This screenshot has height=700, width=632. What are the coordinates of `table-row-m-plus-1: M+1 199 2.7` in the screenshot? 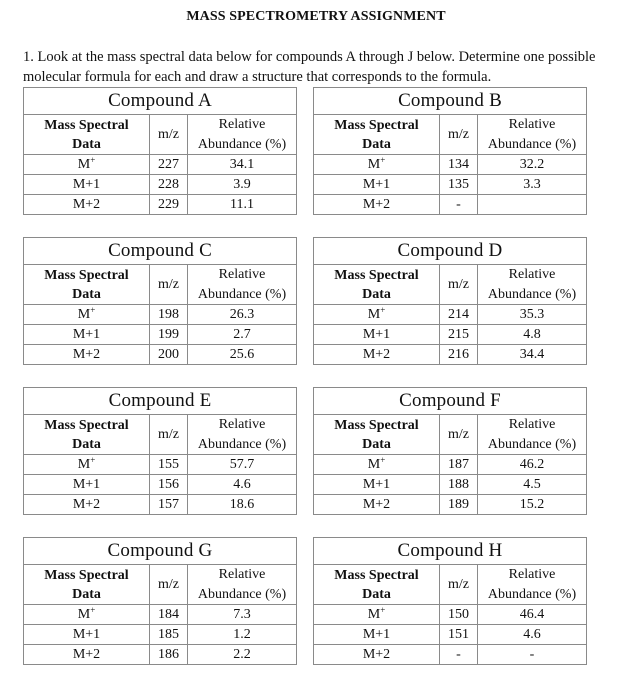 It's located at (160, 334).